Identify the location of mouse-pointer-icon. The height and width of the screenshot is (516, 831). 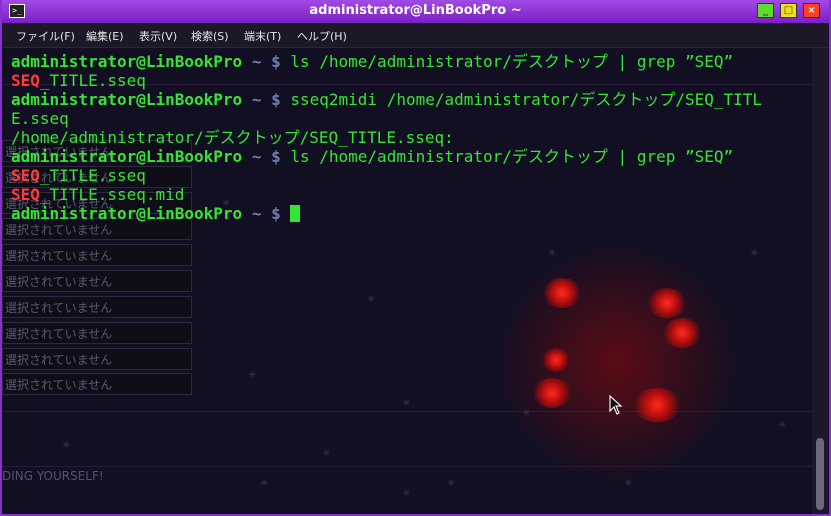
(616, 405).